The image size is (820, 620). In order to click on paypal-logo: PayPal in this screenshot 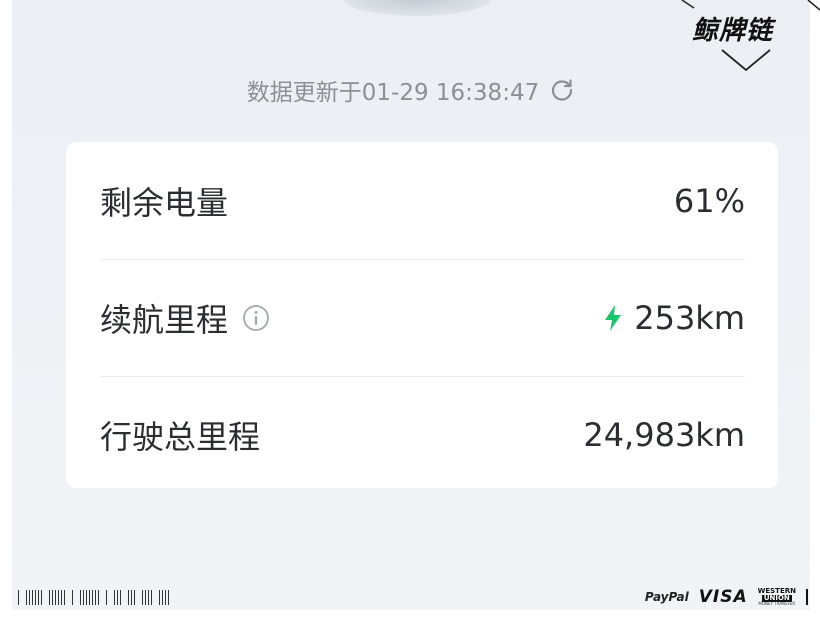, I will do `click(666, 597)`.